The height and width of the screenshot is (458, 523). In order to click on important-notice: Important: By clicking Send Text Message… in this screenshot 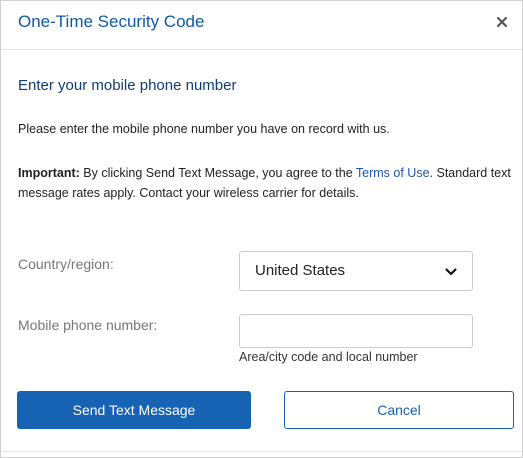, I will do `click(266, 183)`.